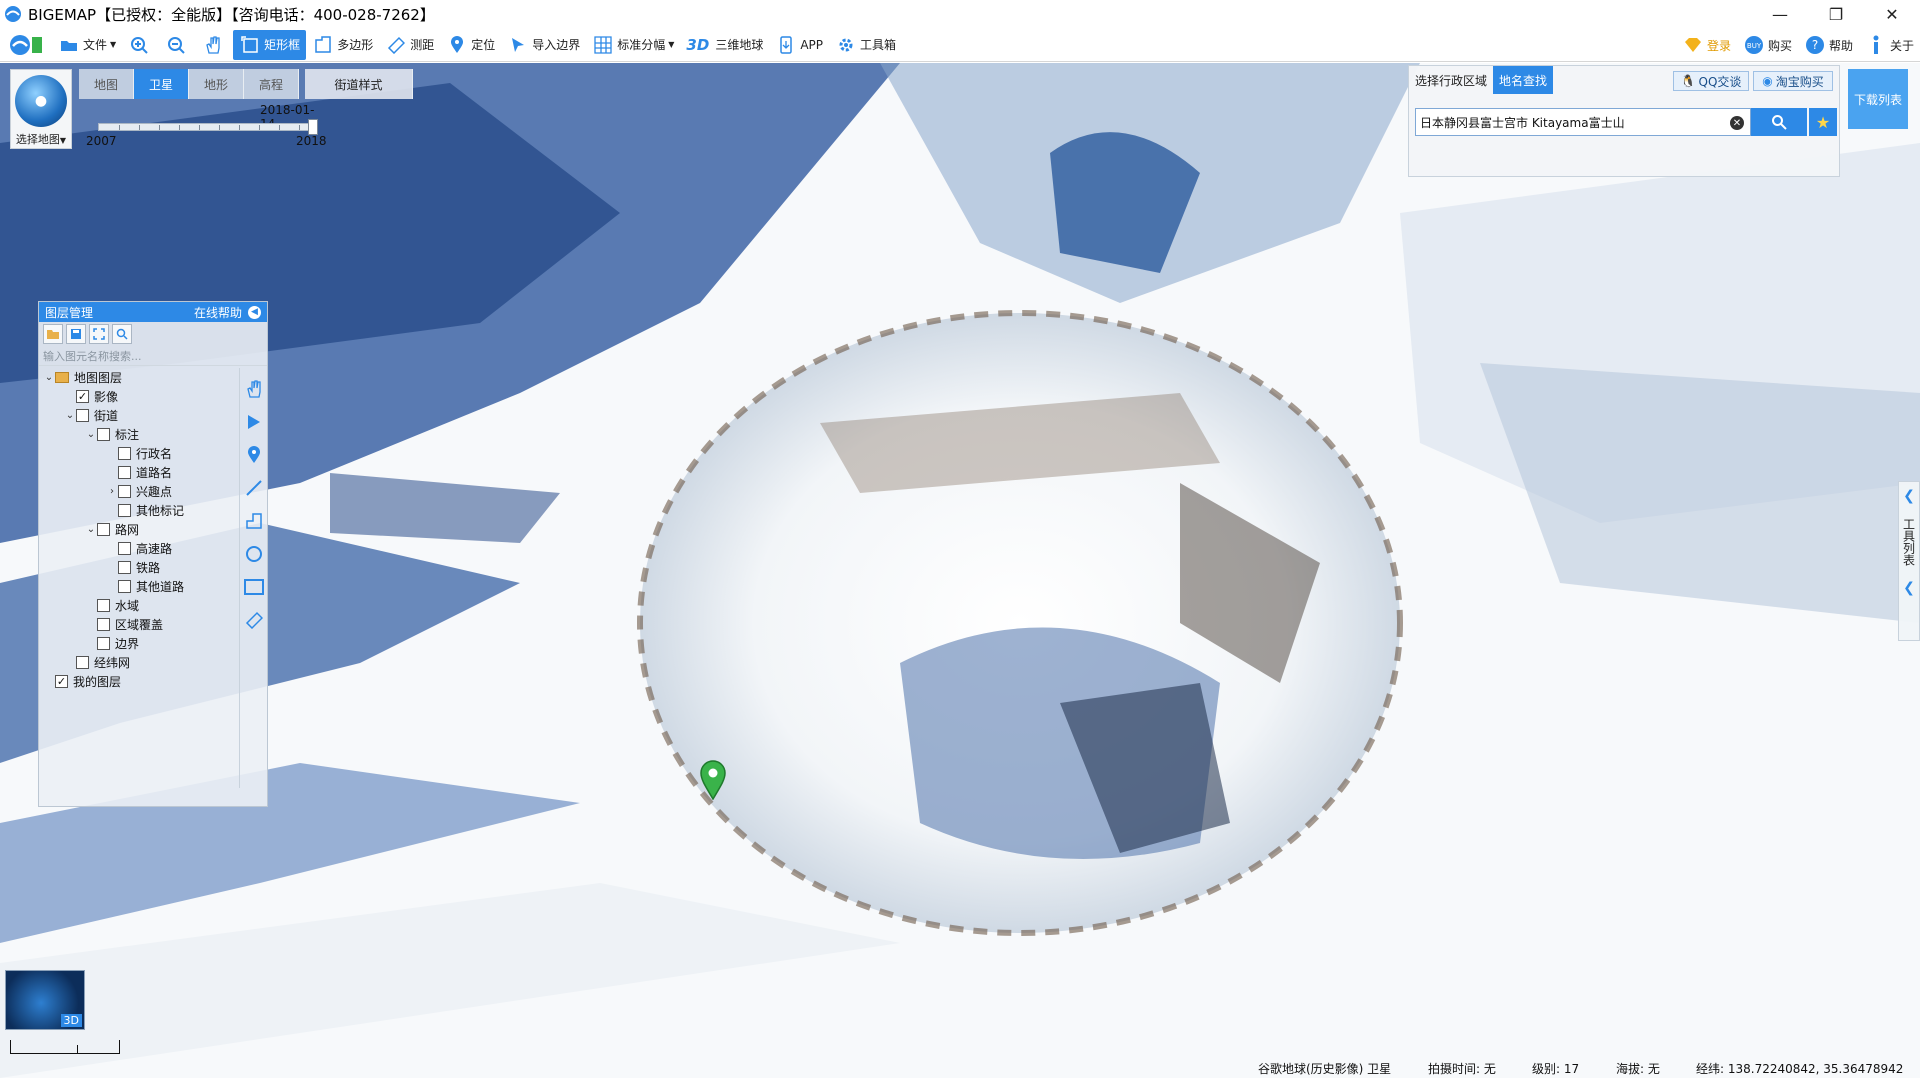  I want to click on layer-tree-row: 铁路, so click(139, 567).